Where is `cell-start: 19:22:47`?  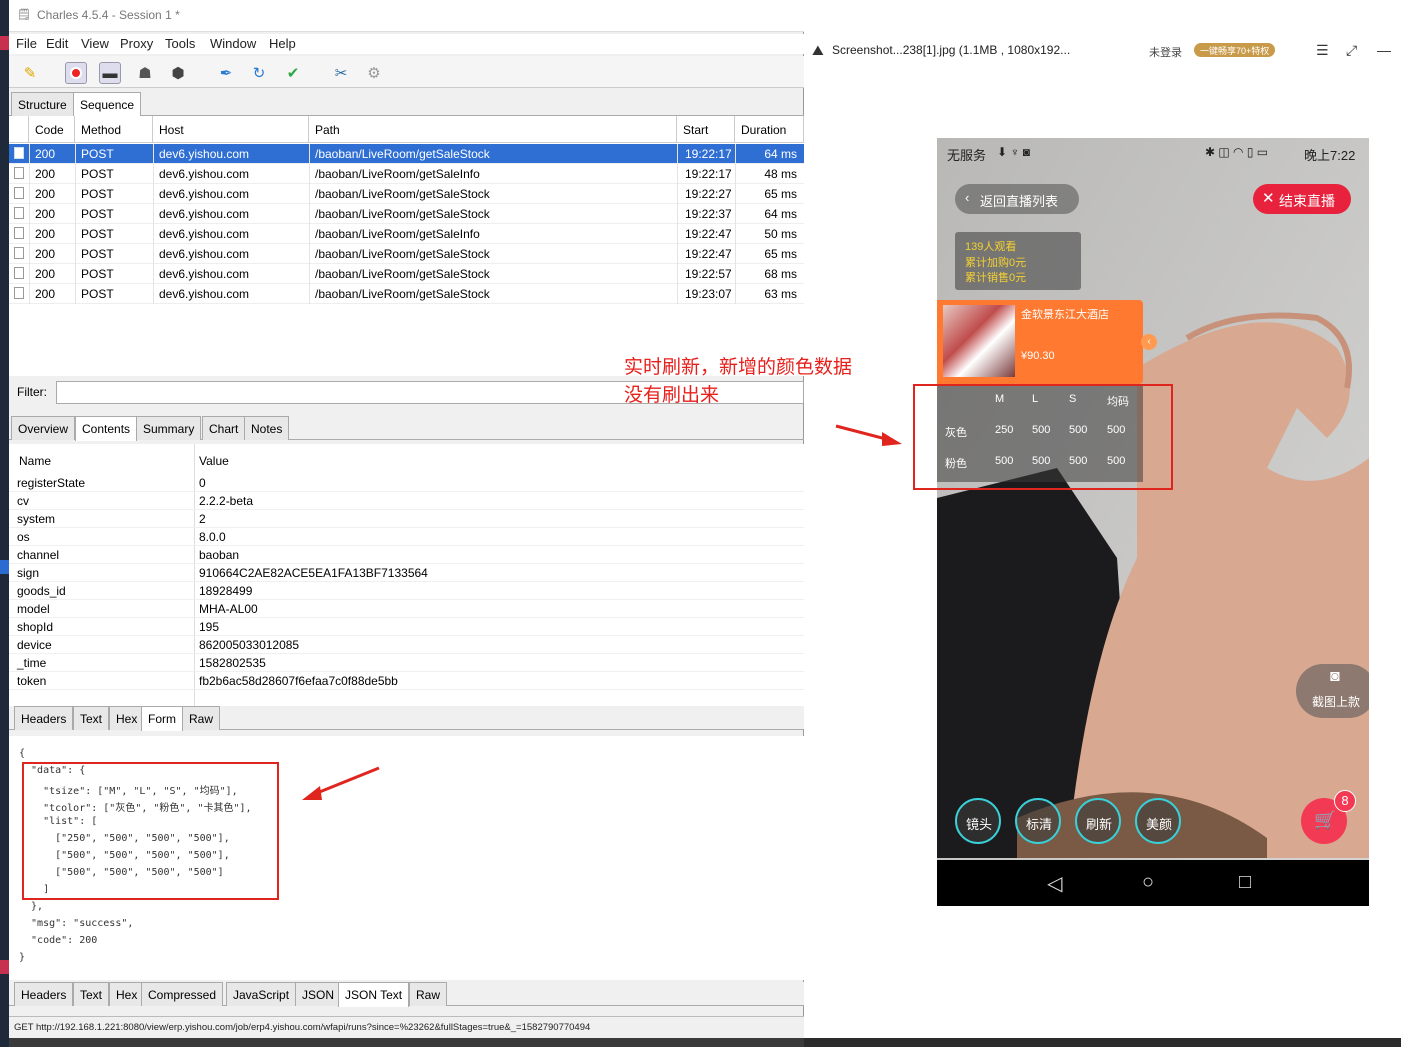 cell-start: 19:22:47 is located at coordinates (708, 254).